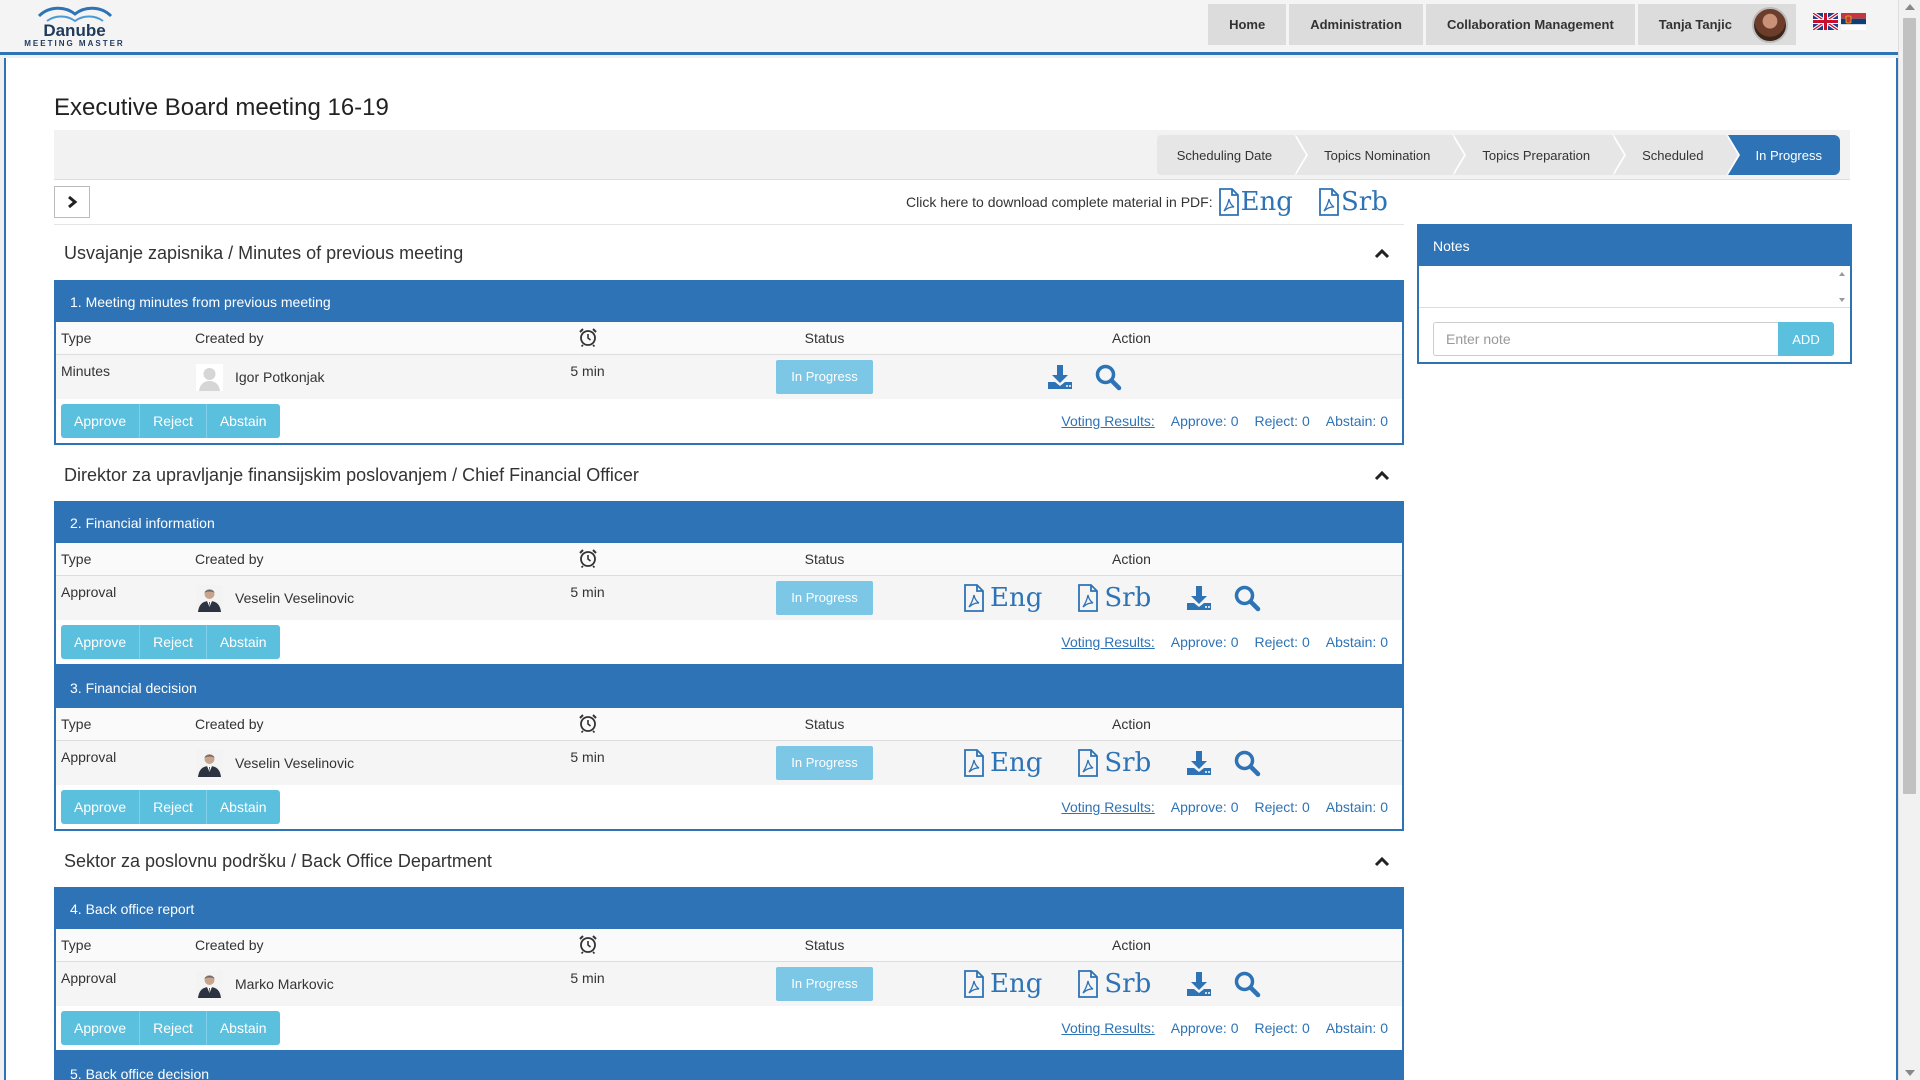  Describe the element at coordinates (729, 377) in the screenshot. I see `agenda-row: Minutes Igor Potkonjak 5 min In Progress` at that location.